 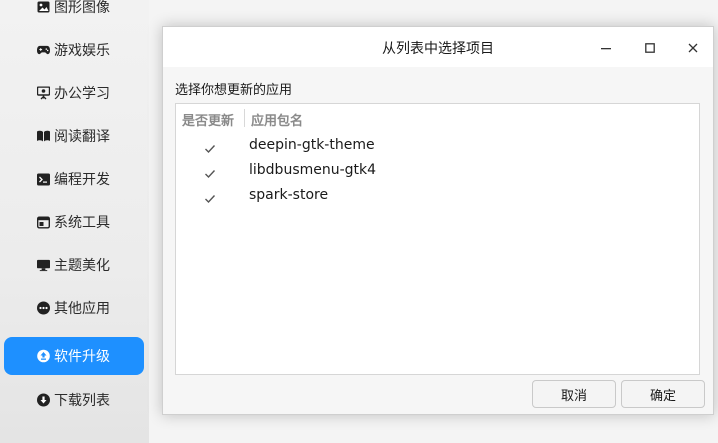 What do you see at coordinates (82, 8) in the screenshot?
I see `sidebar-item-label: 图形图像` at bounding box center [82, 8].